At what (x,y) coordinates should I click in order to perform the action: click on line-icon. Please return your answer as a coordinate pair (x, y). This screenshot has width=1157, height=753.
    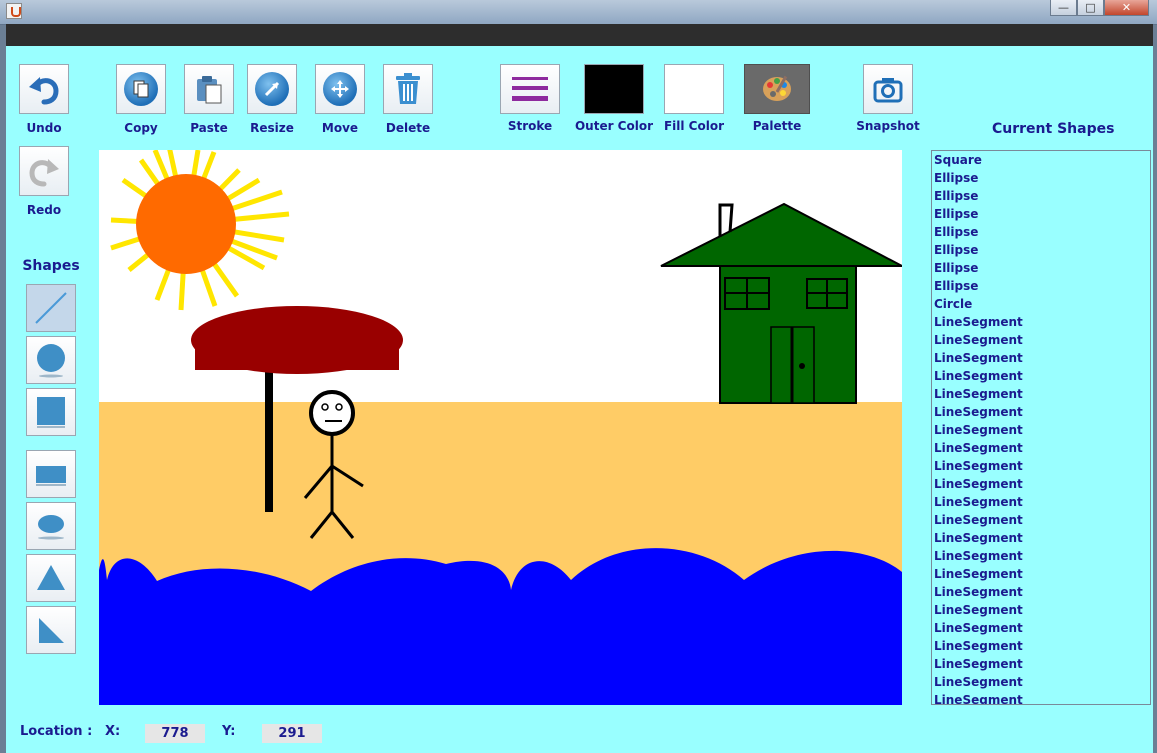
    Looking at the image, I should click on (51, 308).